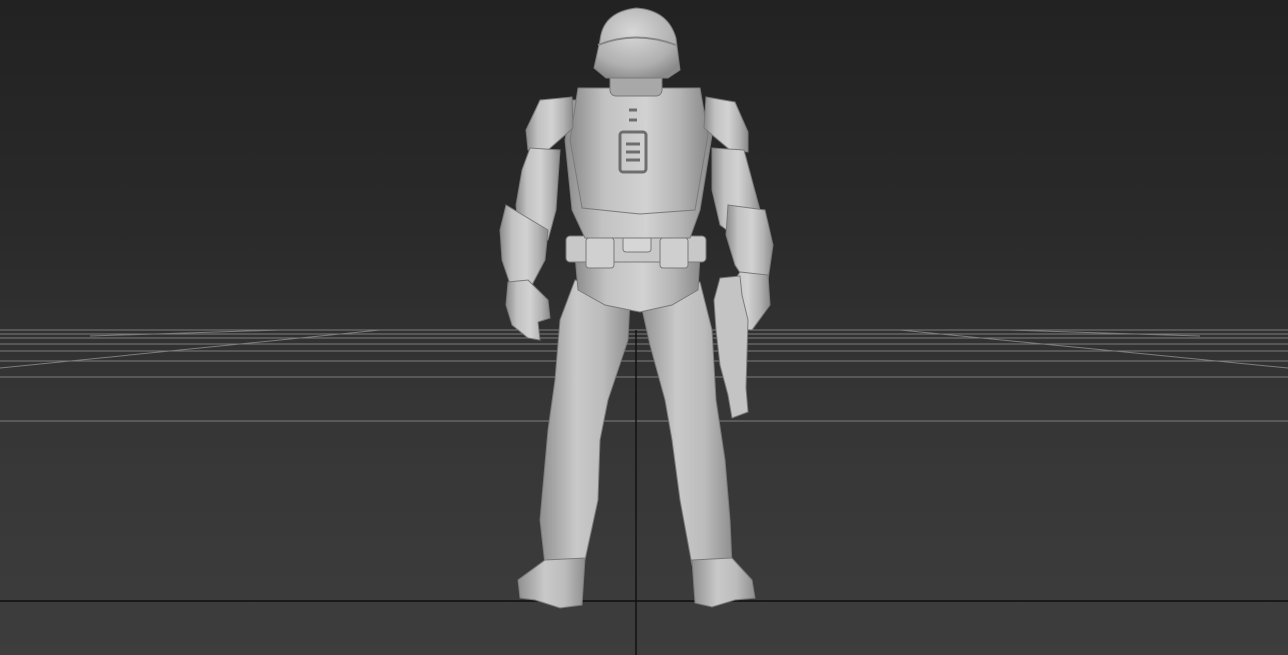  What do you see at coordinates (644, 375) in the screenshot?
I see `ground-grid` at bounding box center [644, 375].